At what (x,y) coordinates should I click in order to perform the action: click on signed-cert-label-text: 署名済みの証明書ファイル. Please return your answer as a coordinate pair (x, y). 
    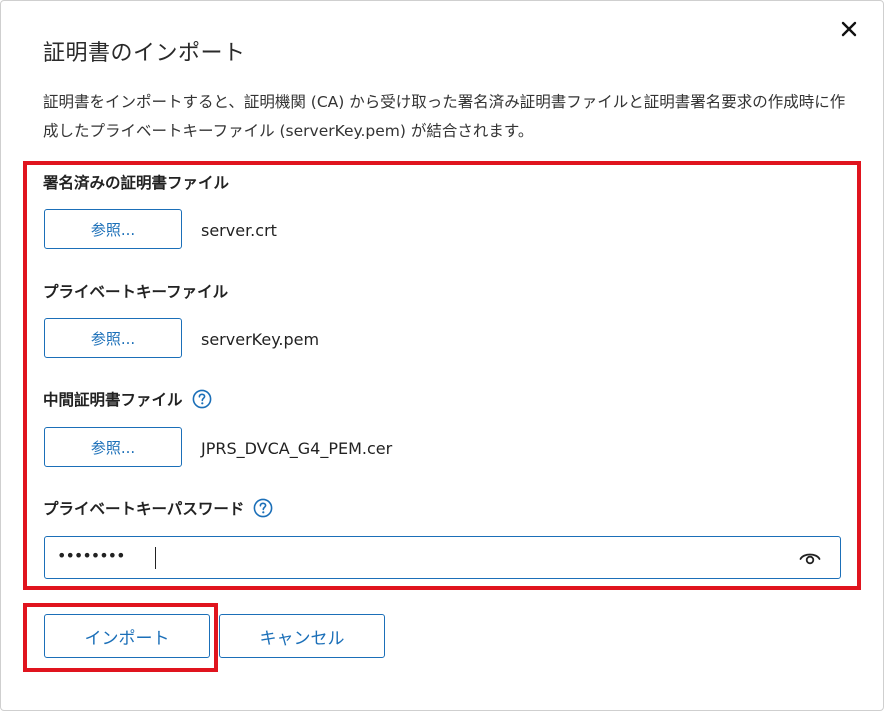
    Looking at the image, I should click on (136, 183).